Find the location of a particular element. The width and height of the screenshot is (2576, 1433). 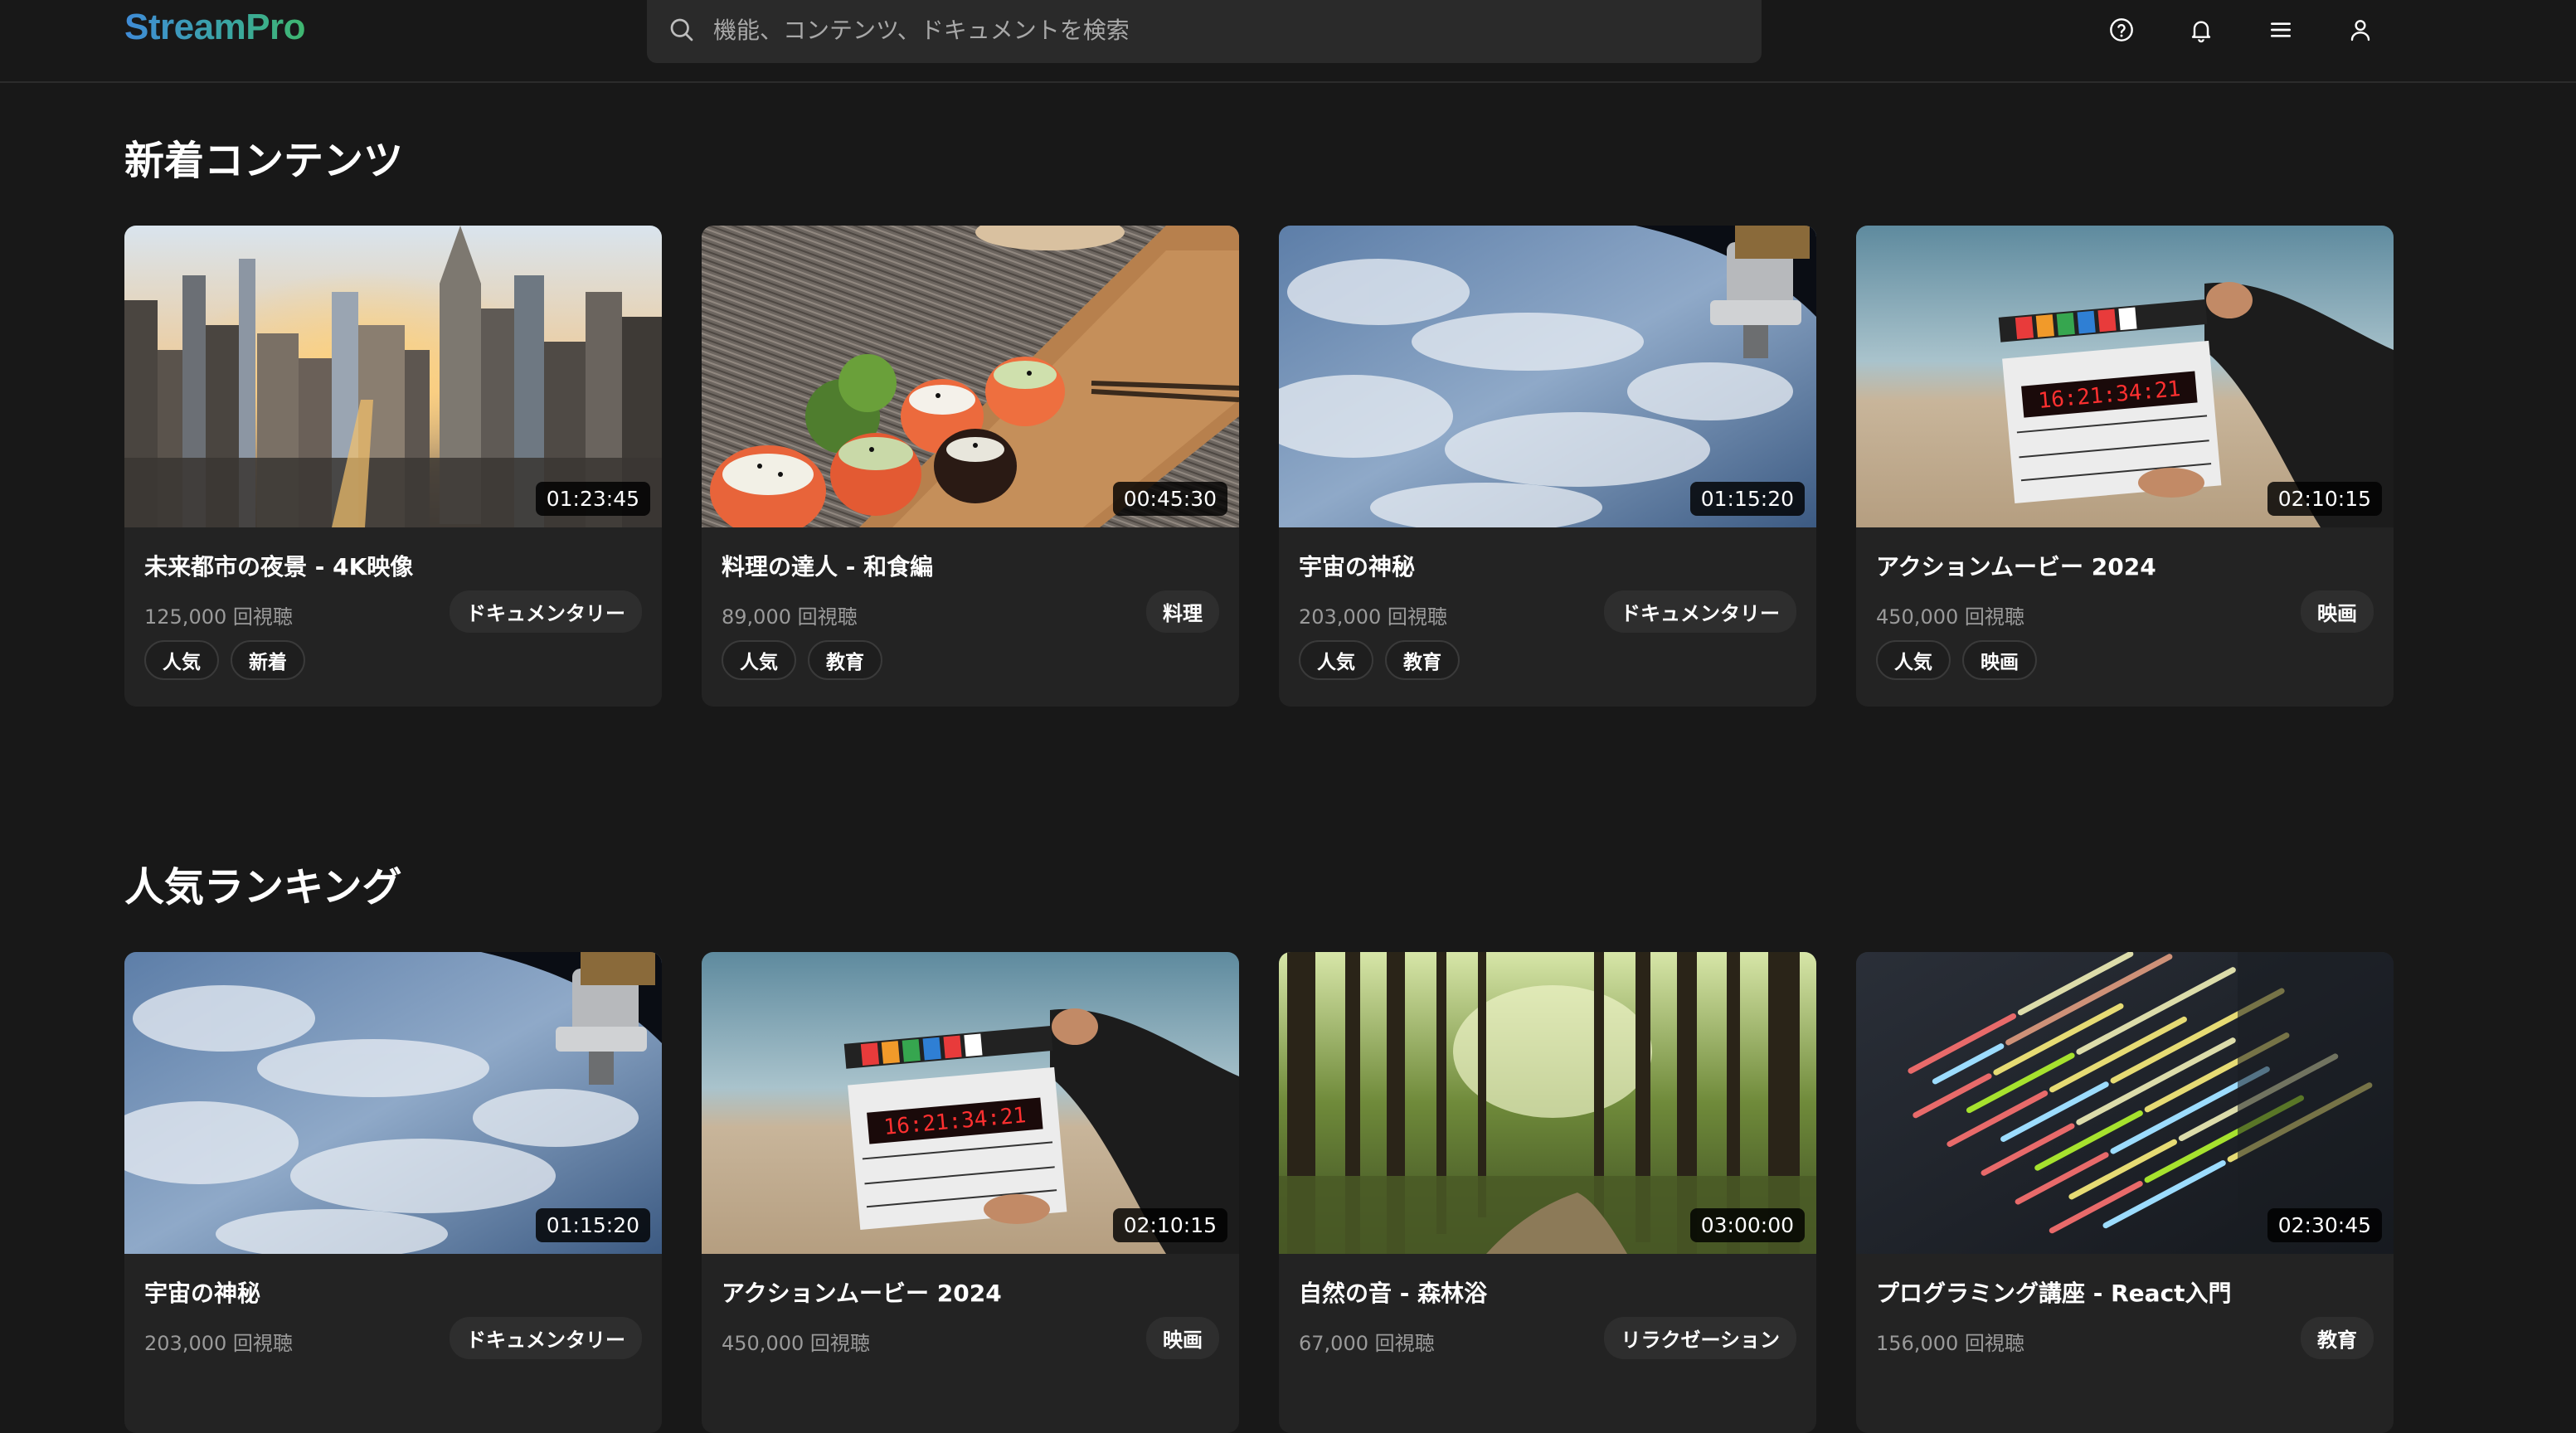

category-badge: リラクゼーション is located at coordinates (1700, 1338).